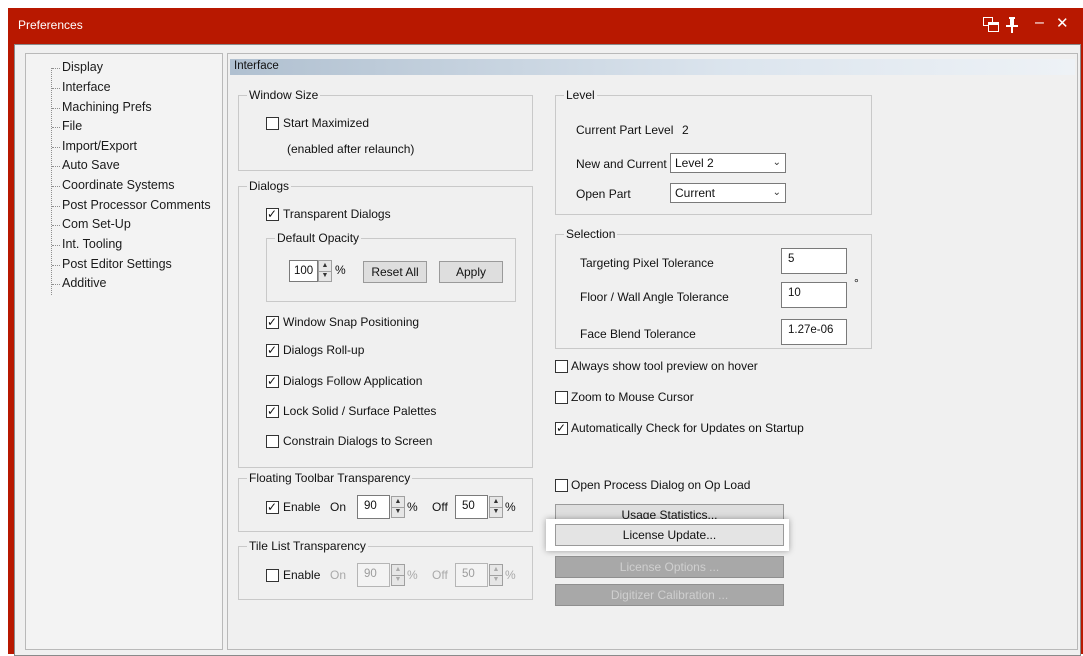  I want to click on auto-update-checkbox: ✓, so click(561, 428).